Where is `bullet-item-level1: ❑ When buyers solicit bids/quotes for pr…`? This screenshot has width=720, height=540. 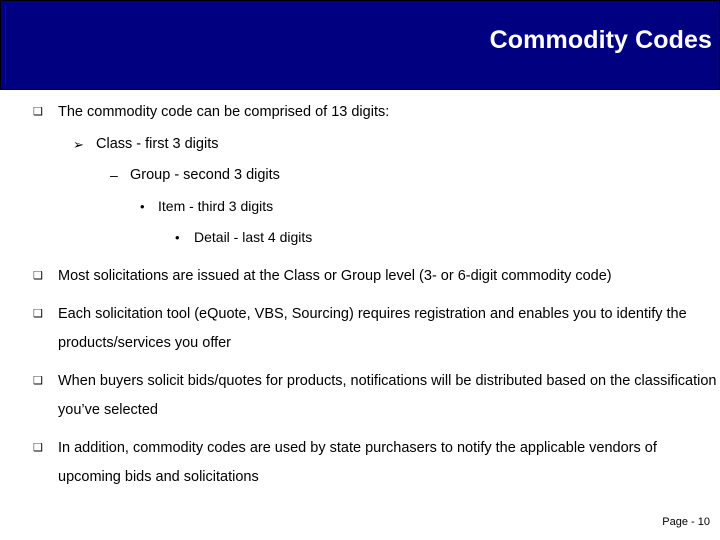 bullet-item-level1: ❑ When buyers solicit bids/quotes for pr… is located at coordinates (376, 396).